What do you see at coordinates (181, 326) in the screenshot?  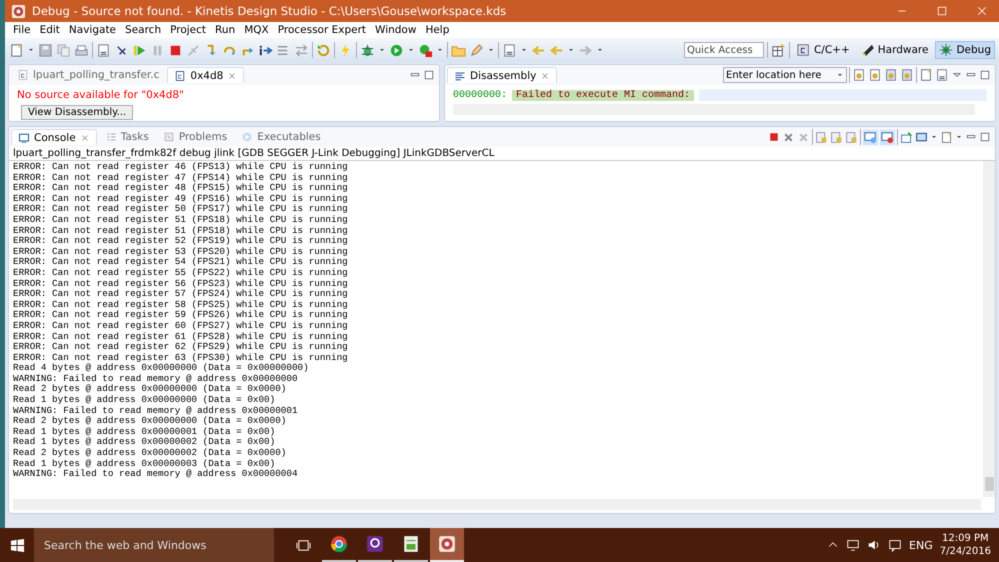 I see `console-line: ERROR: Can not read register 60 (FPS27) while CPU is running` at bounding box center [181, 326].